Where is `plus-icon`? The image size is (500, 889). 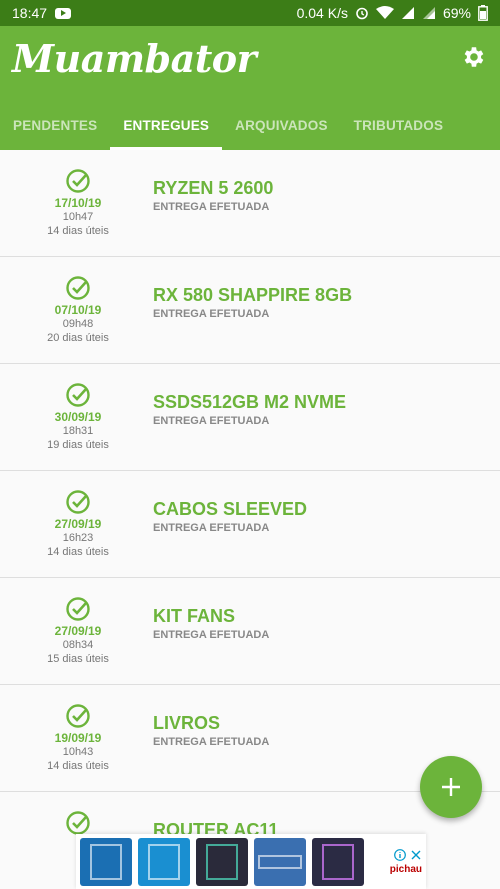 plus-icon is located at coordinates (451, 787).